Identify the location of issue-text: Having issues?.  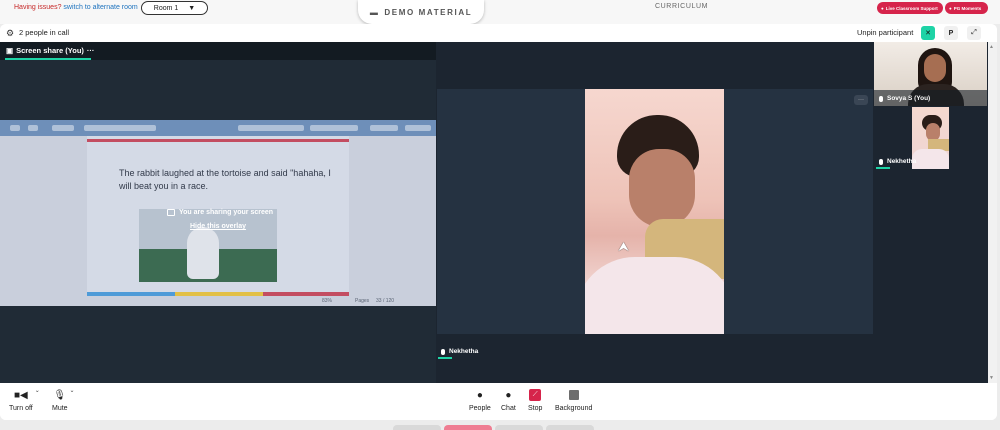
(38, 7).